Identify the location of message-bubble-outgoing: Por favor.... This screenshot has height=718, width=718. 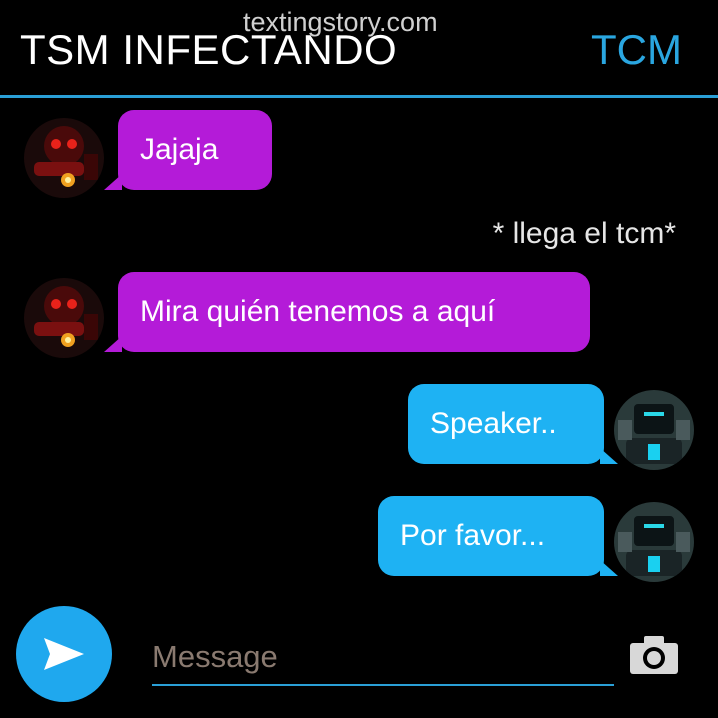
(491, 536).